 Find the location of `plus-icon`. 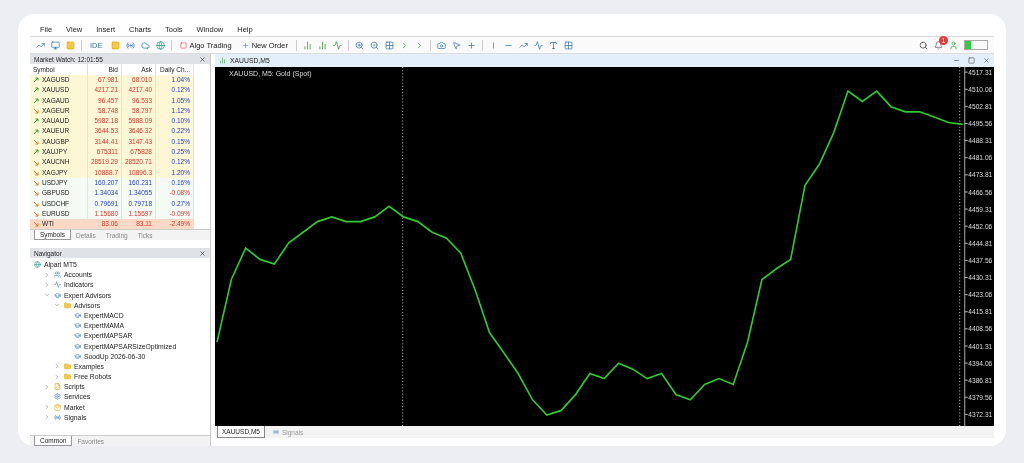

plus-icon is located at coordinates (245, 45).